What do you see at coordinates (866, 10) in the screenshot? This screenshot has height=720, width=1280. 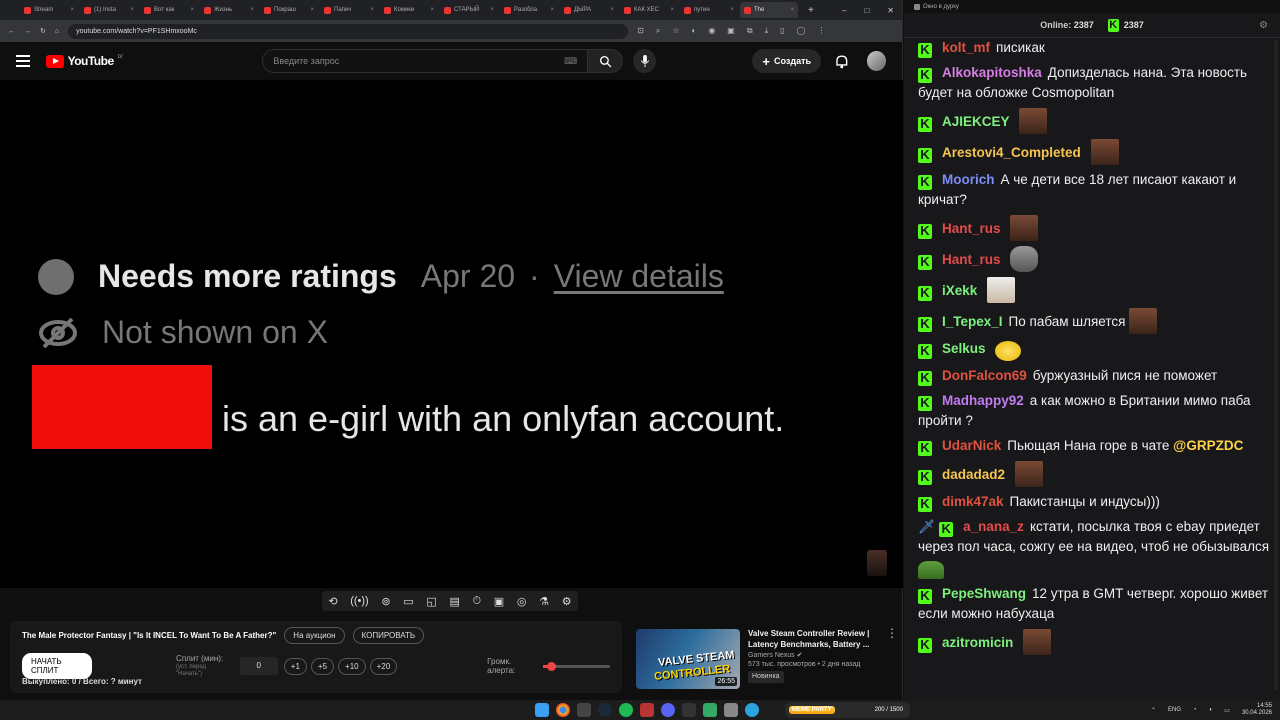 I see `maximize-button: □` at bounding box center [866, 10].